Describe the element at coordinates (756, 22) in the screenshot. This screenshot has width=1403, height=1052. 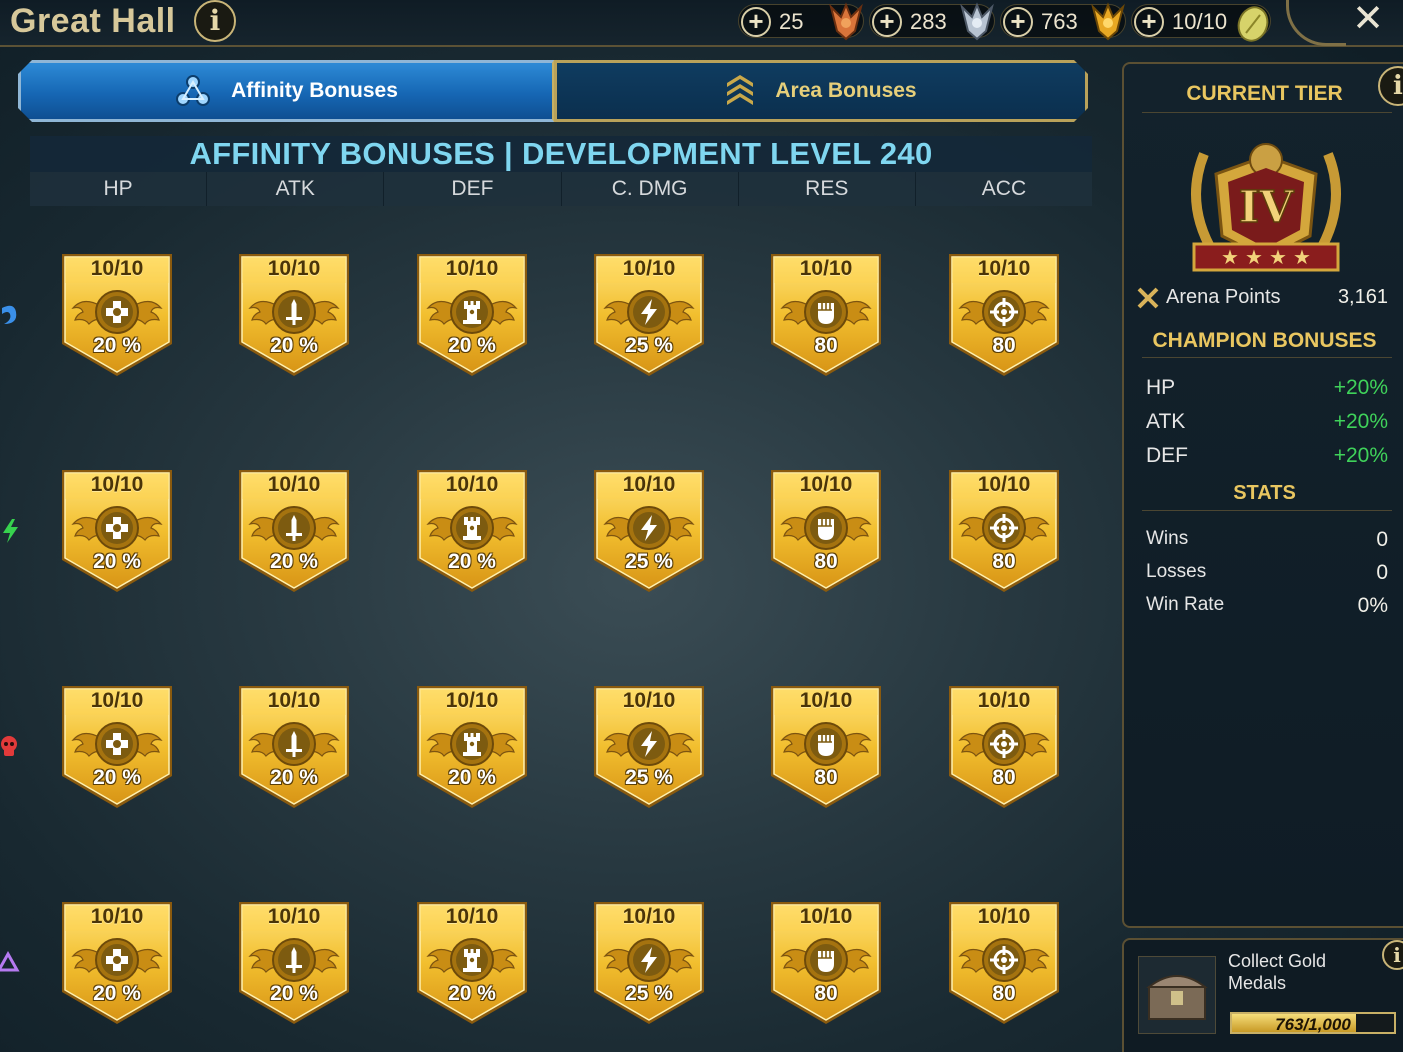
I see `add-bronze-button: +` at that location.